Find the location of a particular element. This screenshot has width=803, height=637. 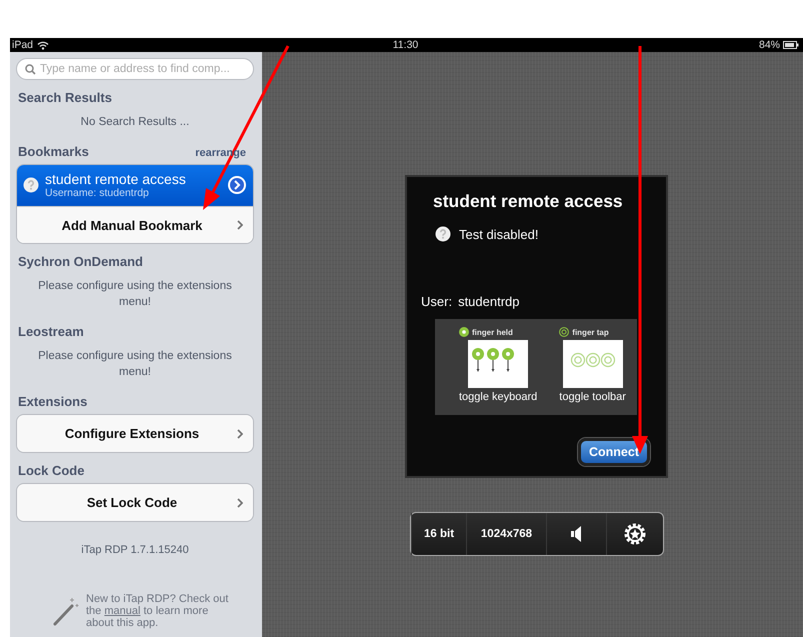

user-value: studentrdp is located at coordinates (489, 301).